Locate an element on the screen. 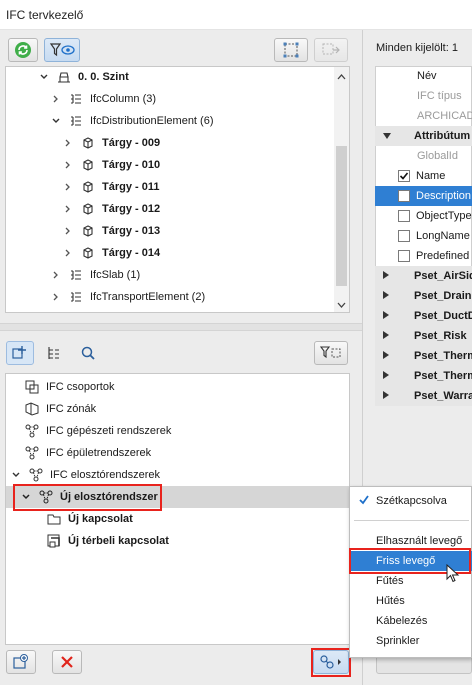 Image resolution: width=472 pixels, height=685 pixels. tree-row-label: IFC zónák is located at coordinates (71, 409).